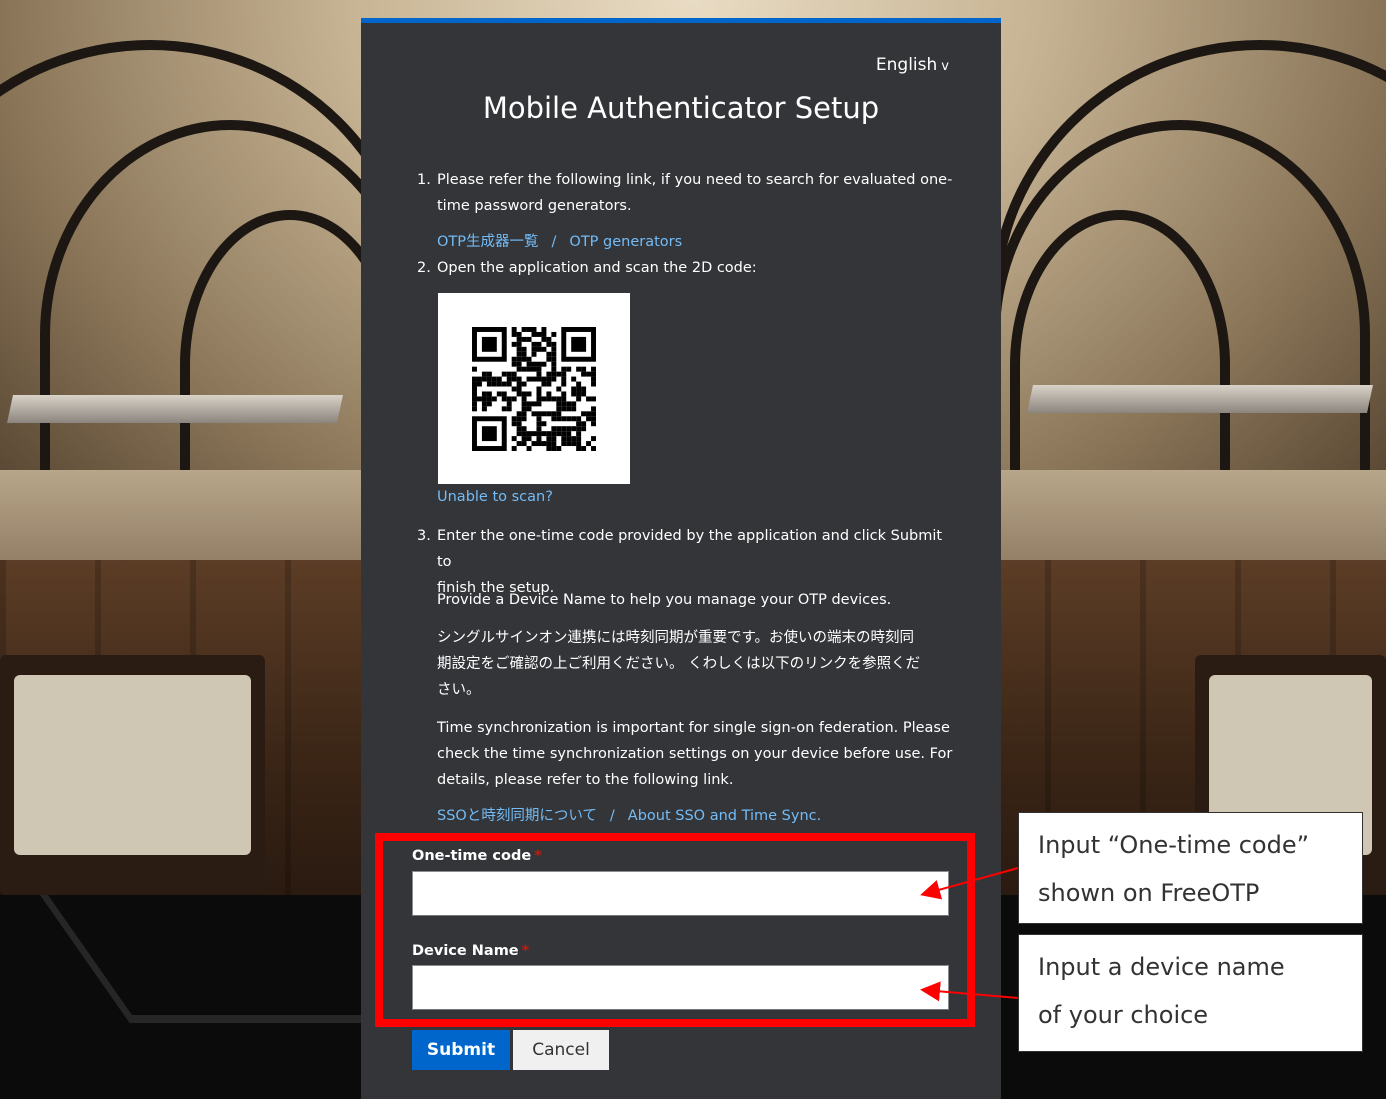 The image size is (1386, 1099). Describe the element at coordinates (1190, 993) in the screenshot. I see `device-name-callout: Input a device name of your choice` at that location.